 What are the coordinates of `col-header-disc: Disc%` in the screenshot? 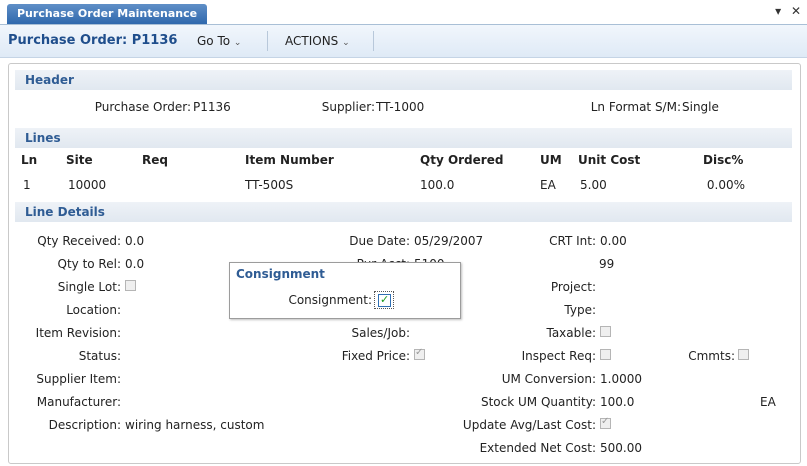 It's located at (723, 160).